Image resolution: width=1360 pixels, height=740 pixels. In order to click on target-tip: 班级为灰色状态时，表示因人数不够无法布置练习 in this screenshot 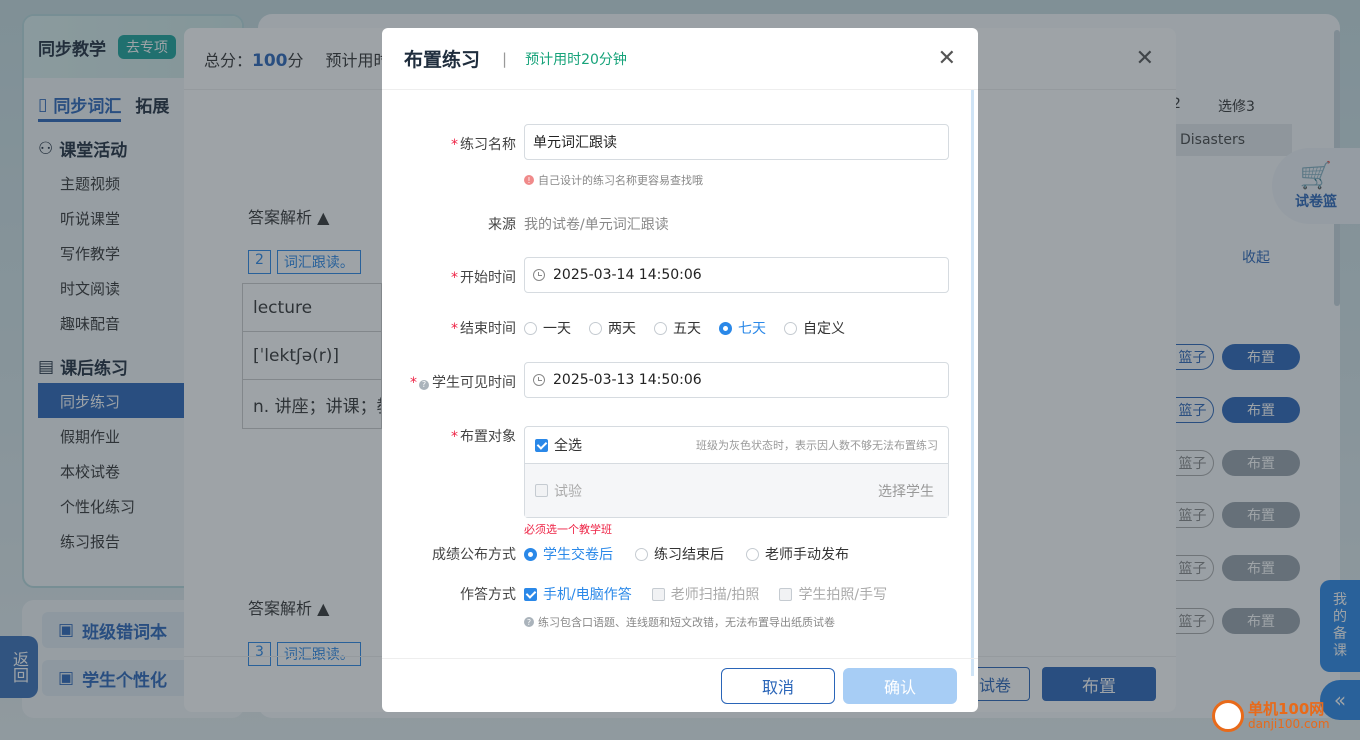, I will do `click(817, 445)`.